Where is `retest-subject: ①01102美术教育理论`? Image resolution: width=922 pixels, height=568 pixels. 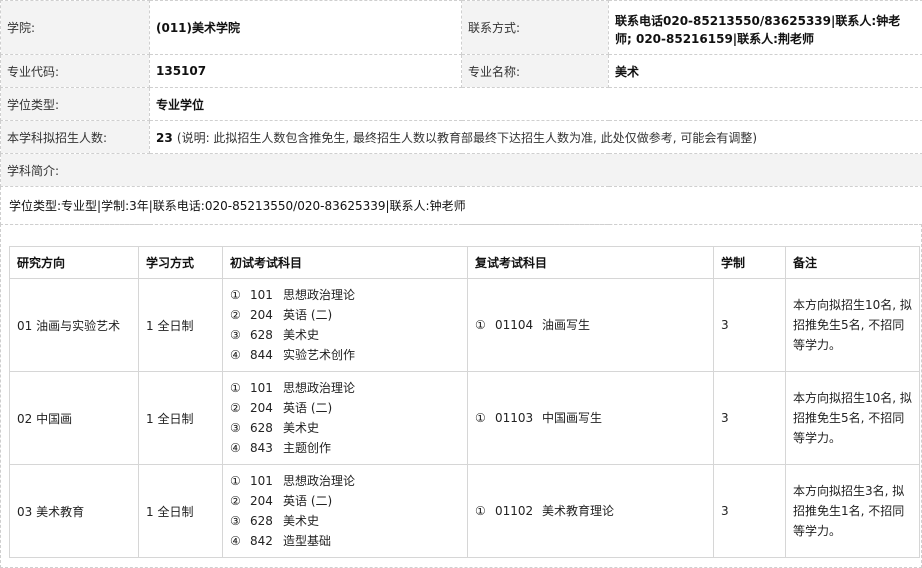
retest-subject: ①01102美术教育理论 is located at coordinates (591, 511).